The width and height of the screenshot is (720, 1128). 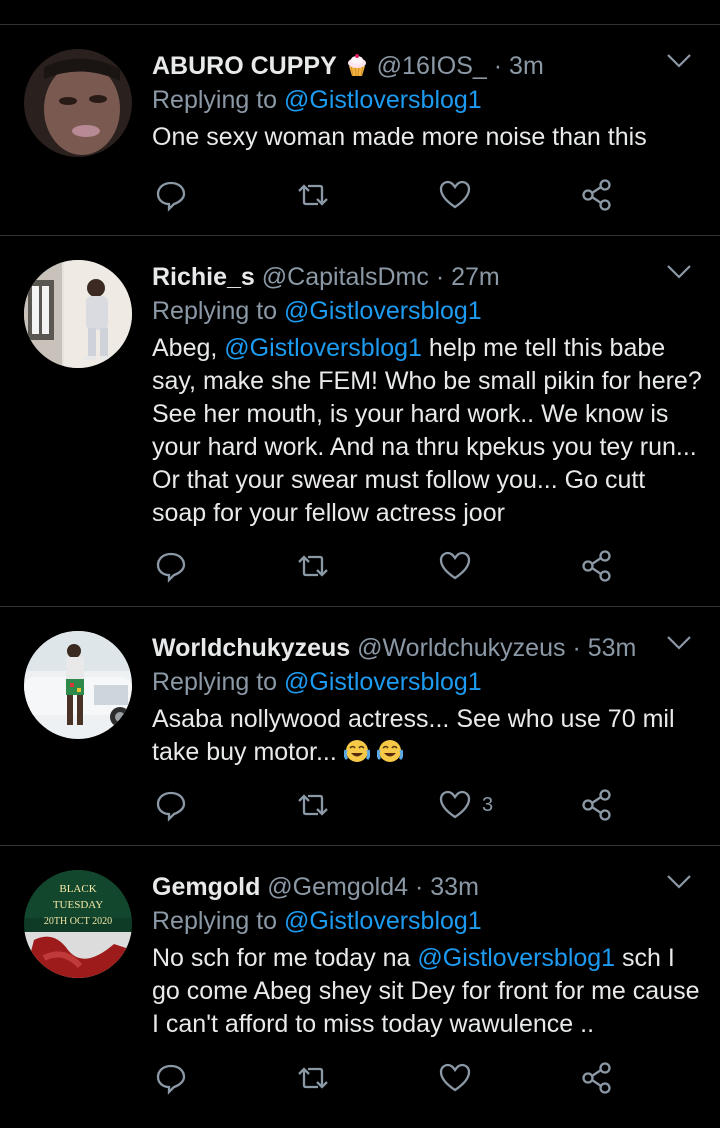 I want to click on display-name: ABURO CUPPY, so click(x=244, y=66).